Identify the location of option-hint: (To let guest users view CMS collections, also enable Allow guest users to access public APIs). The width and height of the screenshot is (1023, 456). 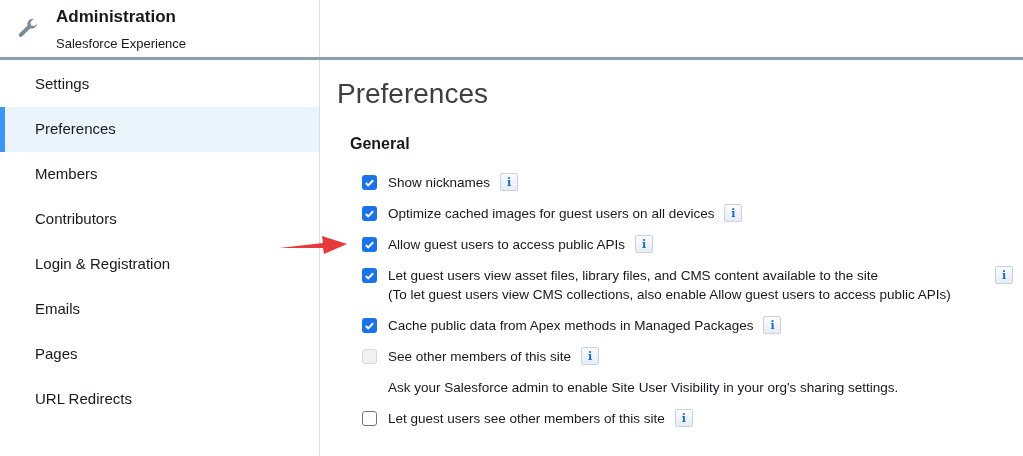
(669, 295).